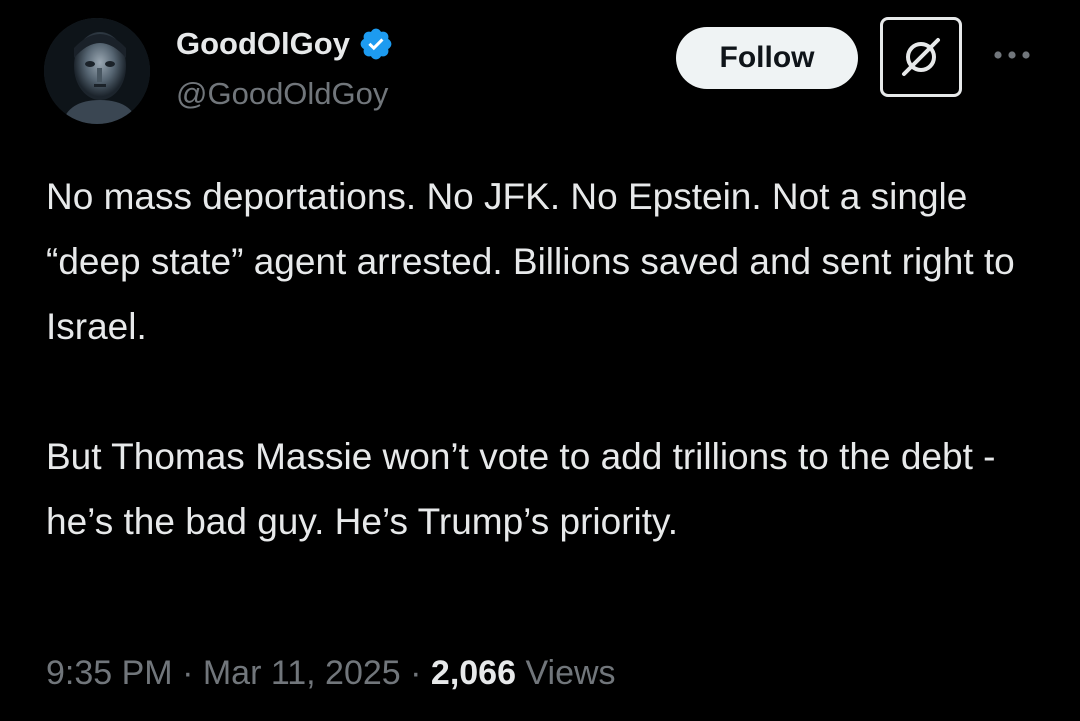 The height and width of the screenshot is (721, 1080). What do you see at coordinates (376, 44) in the screenshot?
I see `verified-badge-icon` at bounding box center [376, 44].